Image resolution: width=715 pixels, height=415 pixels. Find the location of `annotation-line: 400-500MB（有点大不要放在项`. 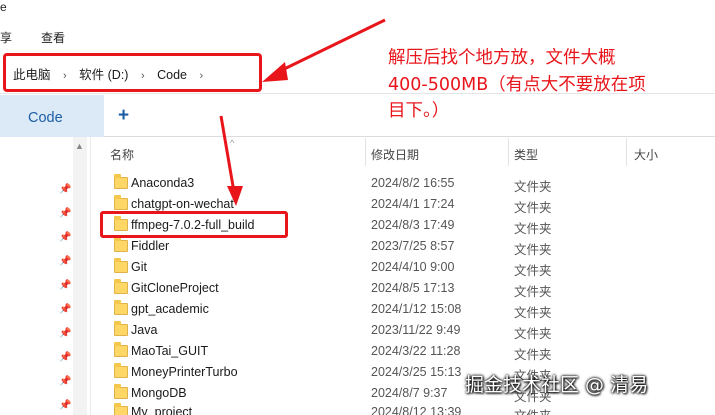

annotation-line: 400-500MB（有点大不要放在项 is located at coordinates (517, 84).